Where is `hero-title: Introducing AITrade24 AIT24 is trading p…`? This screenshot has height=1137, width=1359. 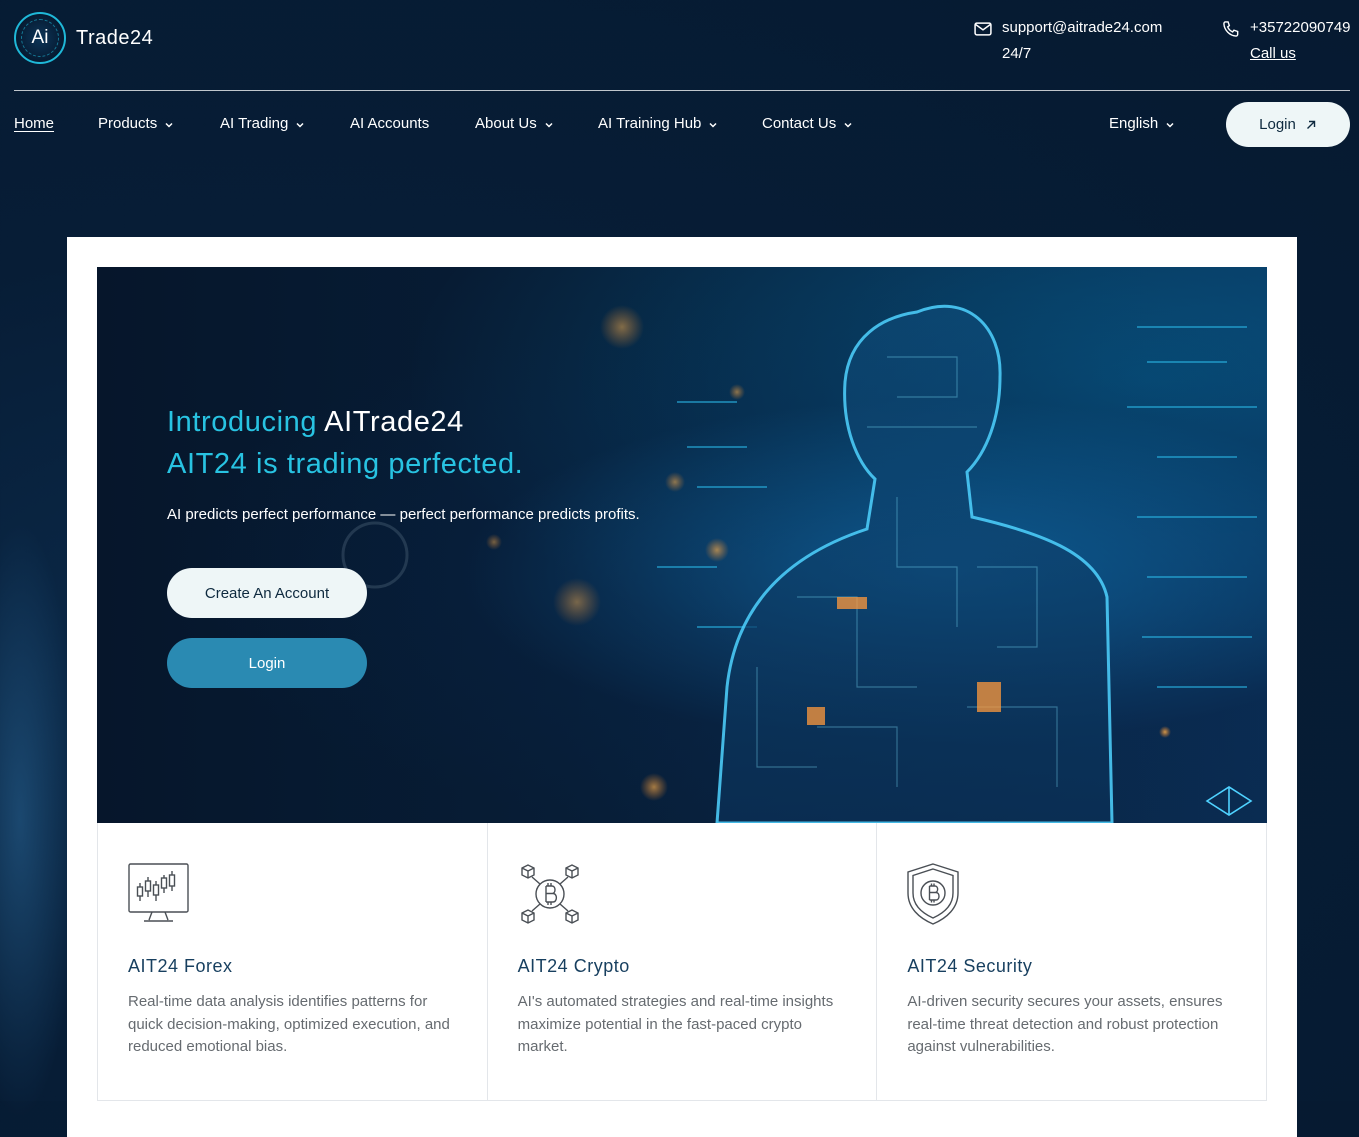 hero-title: Introducing AITrade24 AIT24 is trading p… is located at coordinates (345, 443).